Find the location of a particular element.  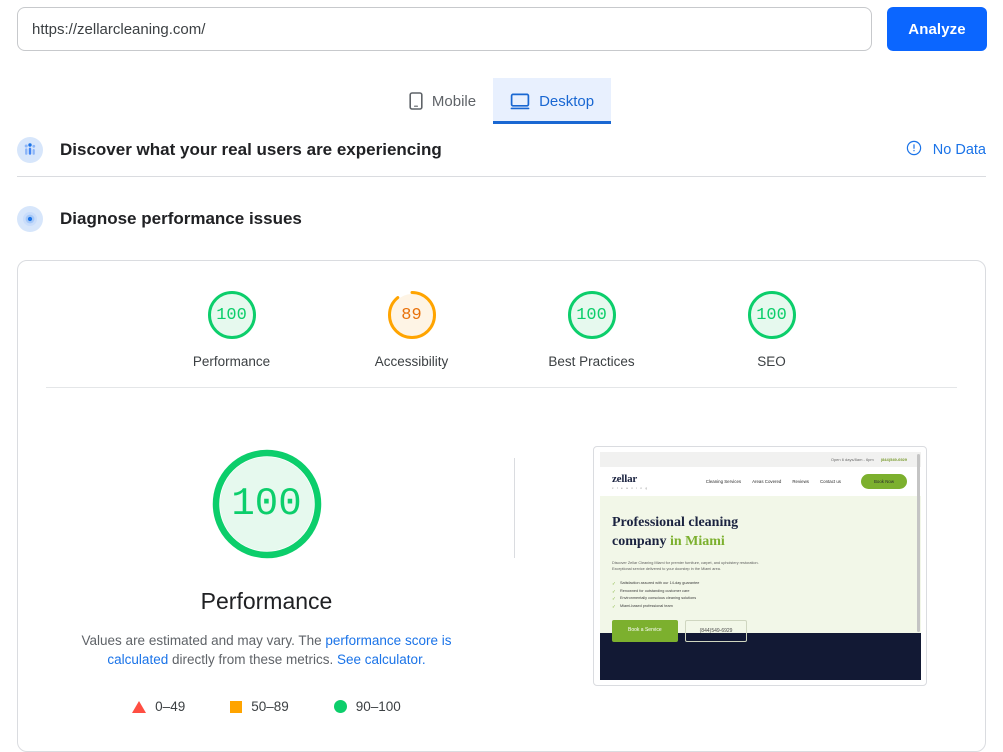

site-logo-text: zellar is located at coordinates (625, 479).